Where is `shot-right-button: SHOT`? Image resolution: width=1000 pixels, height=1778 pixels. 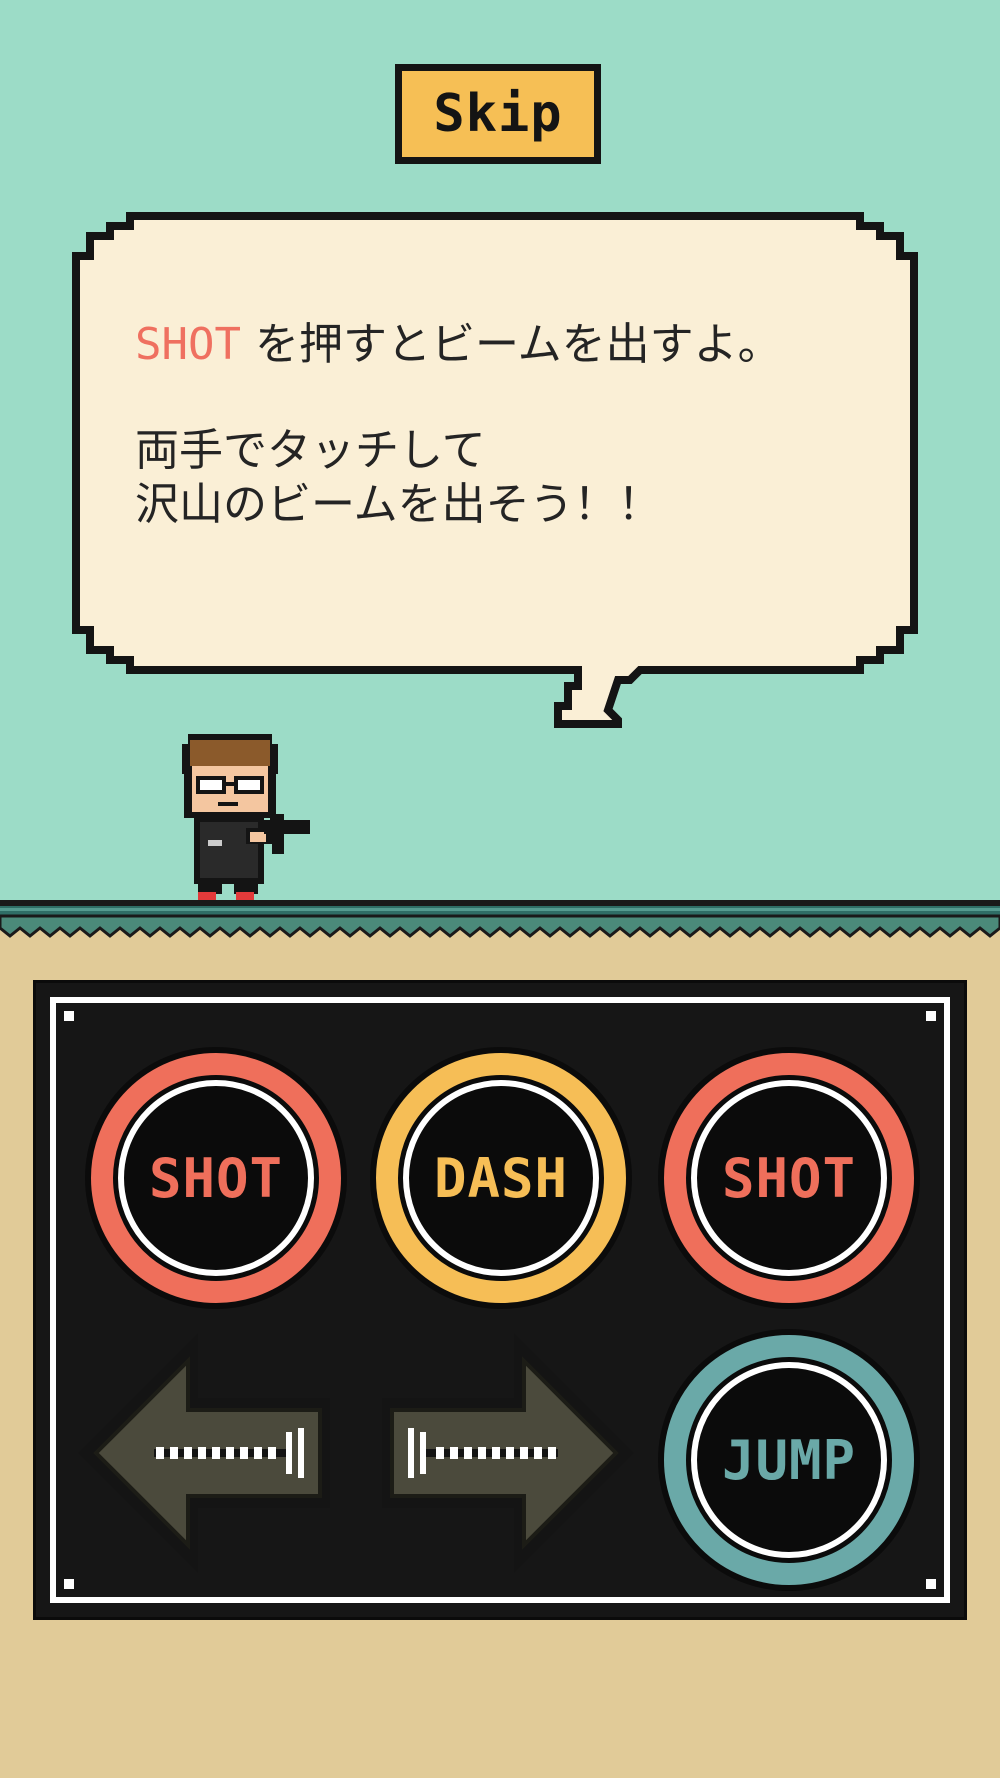 shot-right-button: SHOT is located at coordinates (789, 1178).